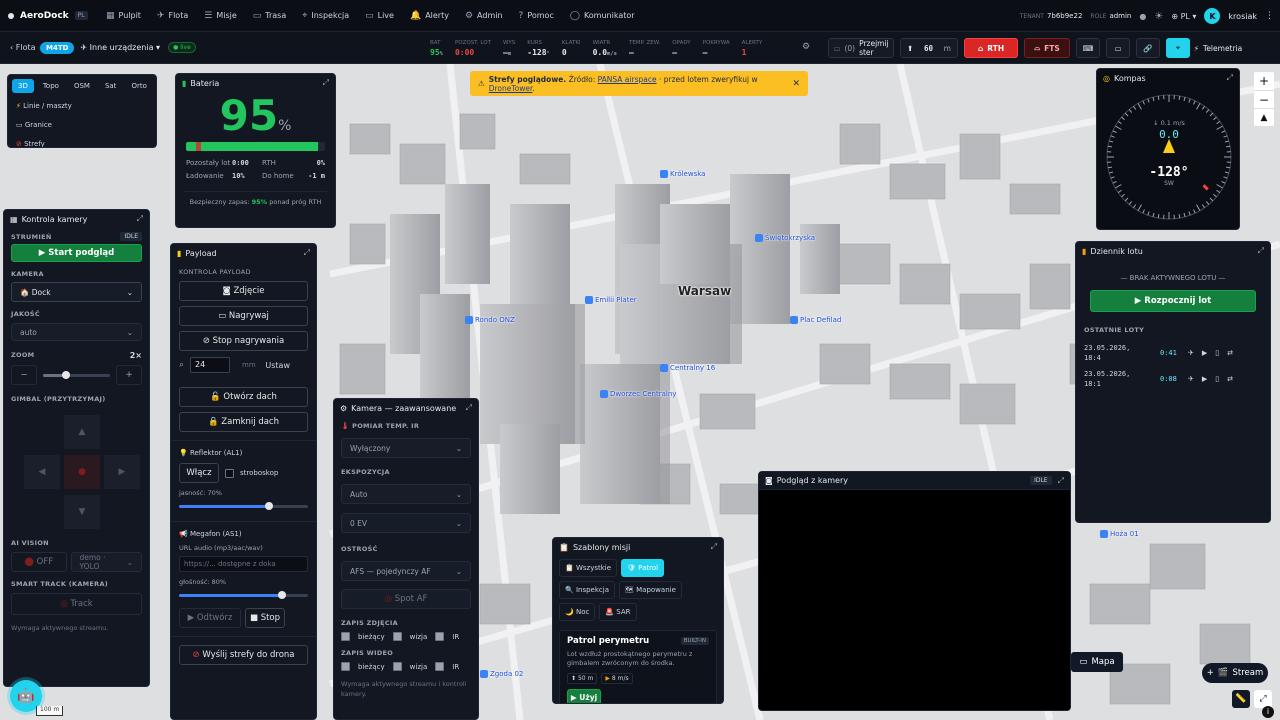 The image size is (1280, 720). What do you see at coordinates (1242, 16) in the screenshot?
I see `user-name: krosiak` at bounding box center [1242, 16].